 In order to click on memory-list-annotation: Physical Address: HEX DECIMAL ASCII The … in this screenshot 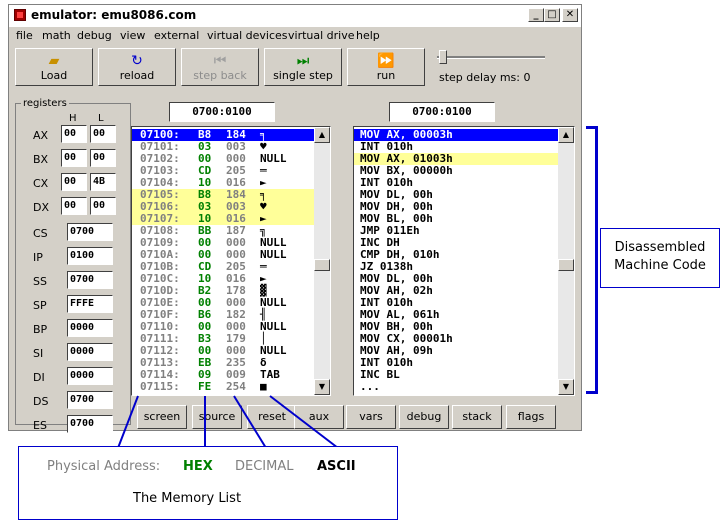, I will do `click(208, 483)`.